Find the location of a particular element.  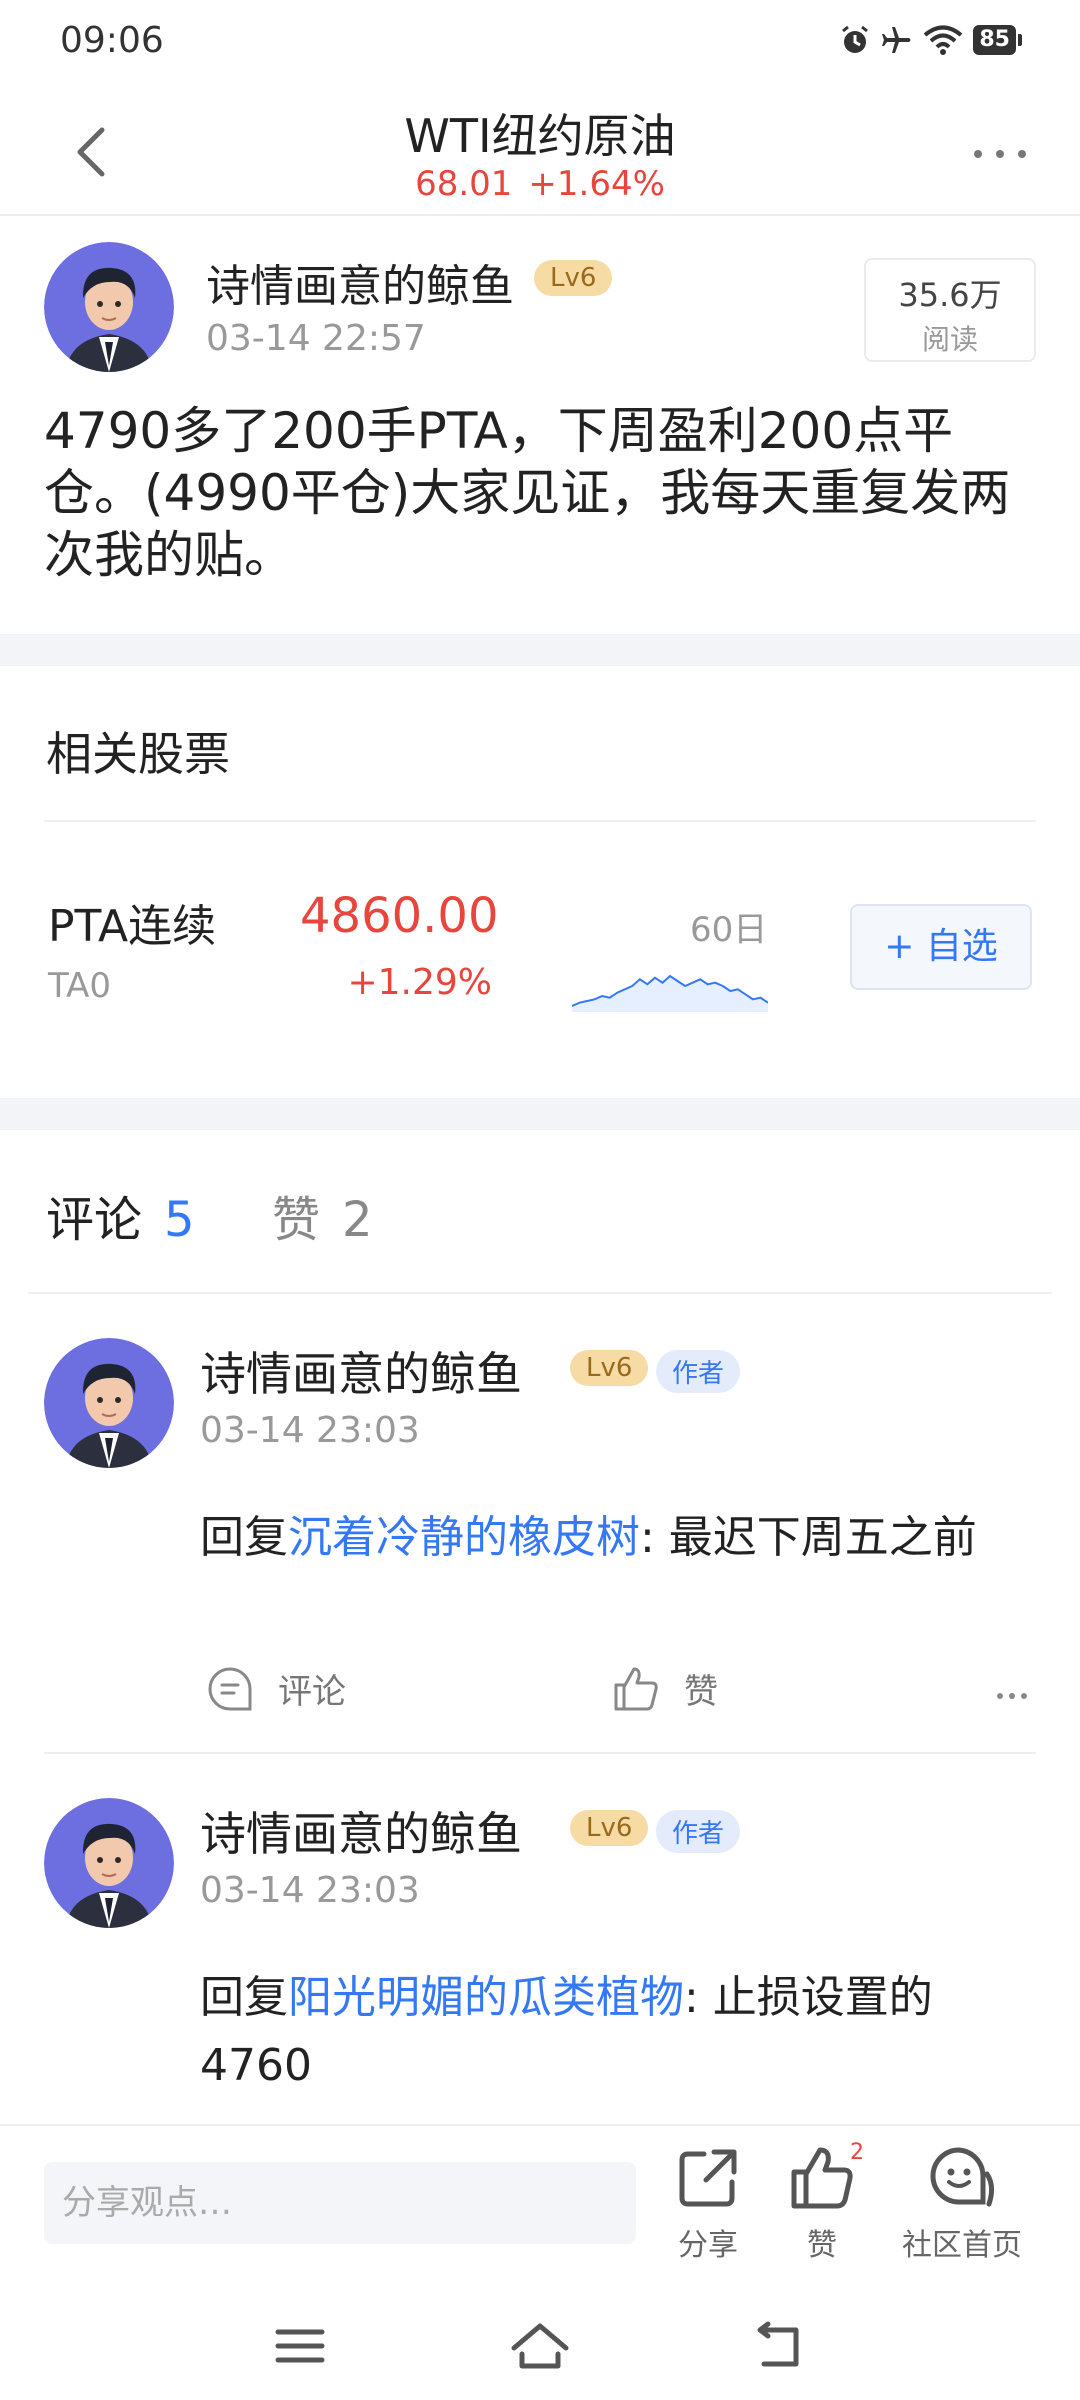

comment-text: 回复沉着冷静的橡皮树: 最迟下周五之前 is located at coordinates (620, 1538).